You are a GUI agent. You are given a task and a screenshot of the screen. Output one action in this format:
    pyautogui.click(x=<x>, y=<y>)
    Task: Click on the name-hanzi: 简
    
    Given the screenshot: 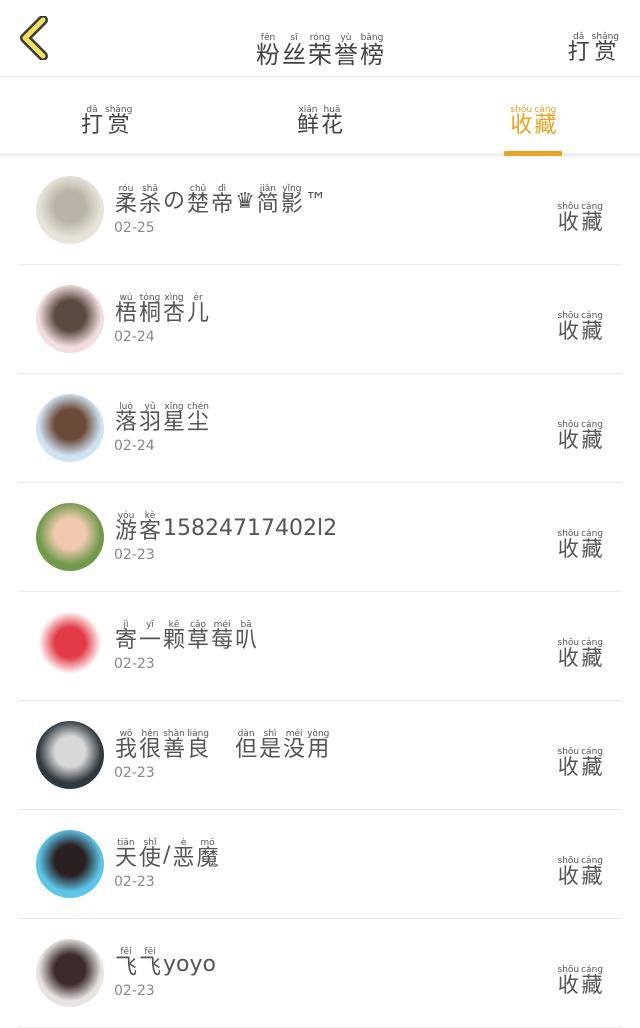 What is the action you would take?
    pyautogui.click(x=267, y=204)
    